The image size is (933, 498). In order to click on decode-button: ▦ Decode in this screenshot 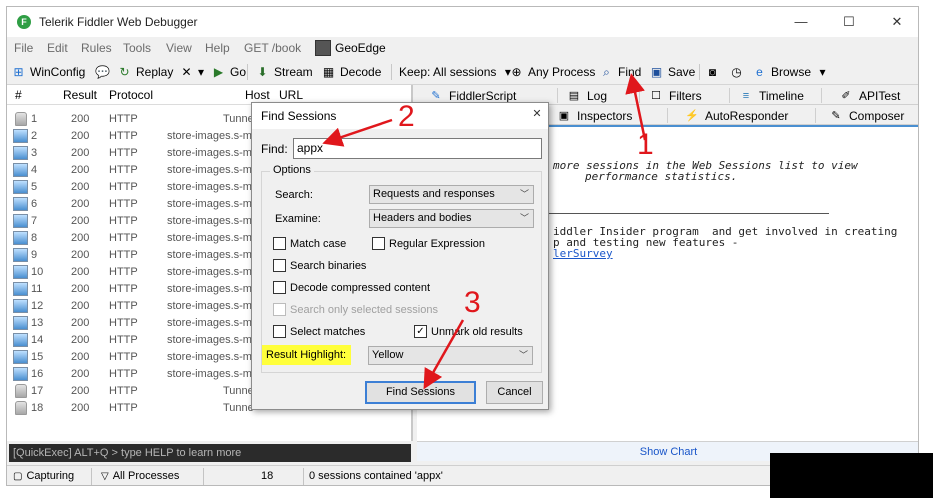, I will do `click(351, 72)`.